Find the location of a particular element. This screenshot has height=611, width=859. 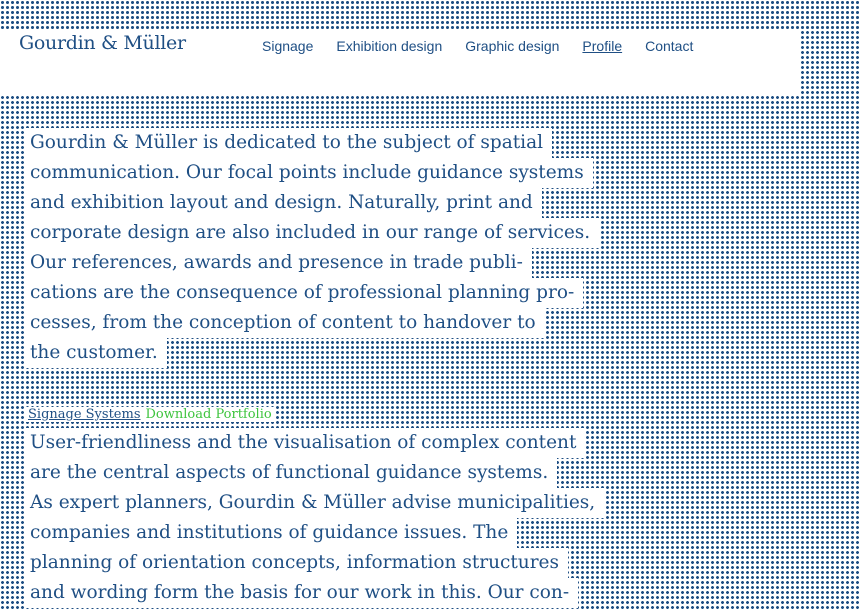

nav-graphic-design: Graphic design is located at coordinates (512, 46).